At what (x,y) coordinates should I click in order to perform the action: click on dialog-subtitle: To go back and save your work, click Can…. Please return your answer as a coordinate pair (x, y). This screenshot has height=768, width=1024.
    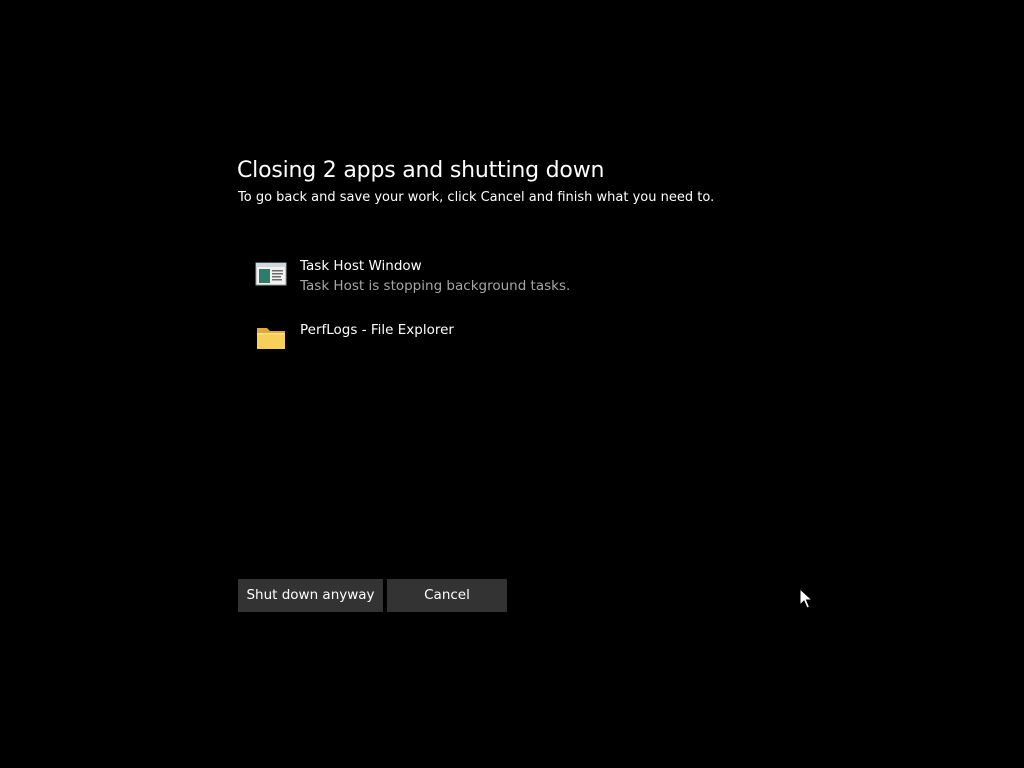
    Looking at the image, I should click on (476, 197).